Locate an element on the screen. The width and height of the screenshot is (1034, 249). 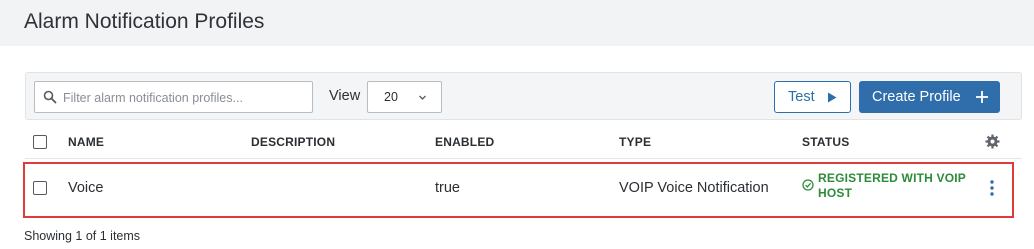
search-box is located at coordinates (173, 97).